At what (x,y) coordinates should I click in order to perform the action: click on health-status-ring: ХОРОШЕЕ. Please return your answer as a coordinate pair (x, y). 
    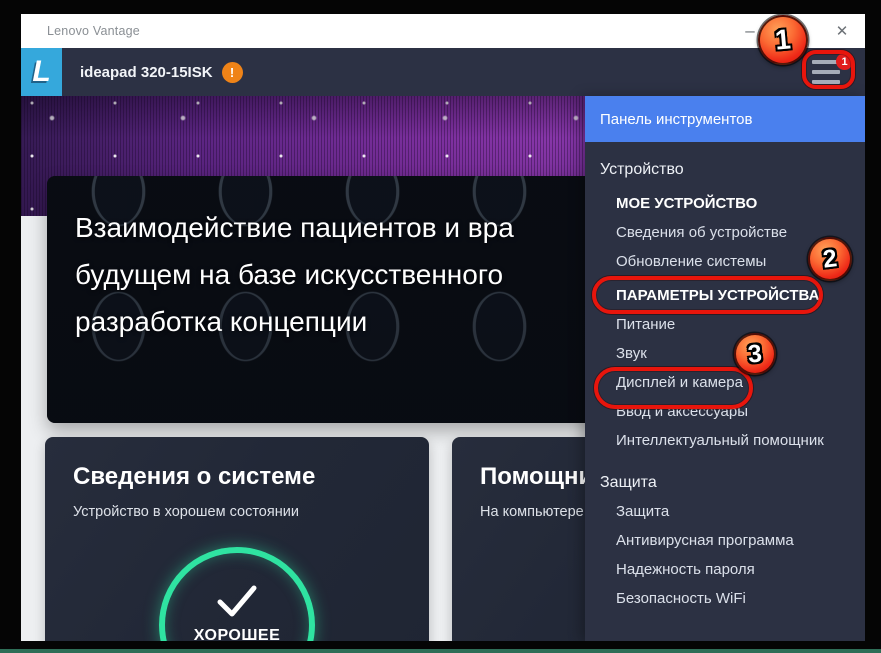
    Looking at the image, I should click on (237, 594).